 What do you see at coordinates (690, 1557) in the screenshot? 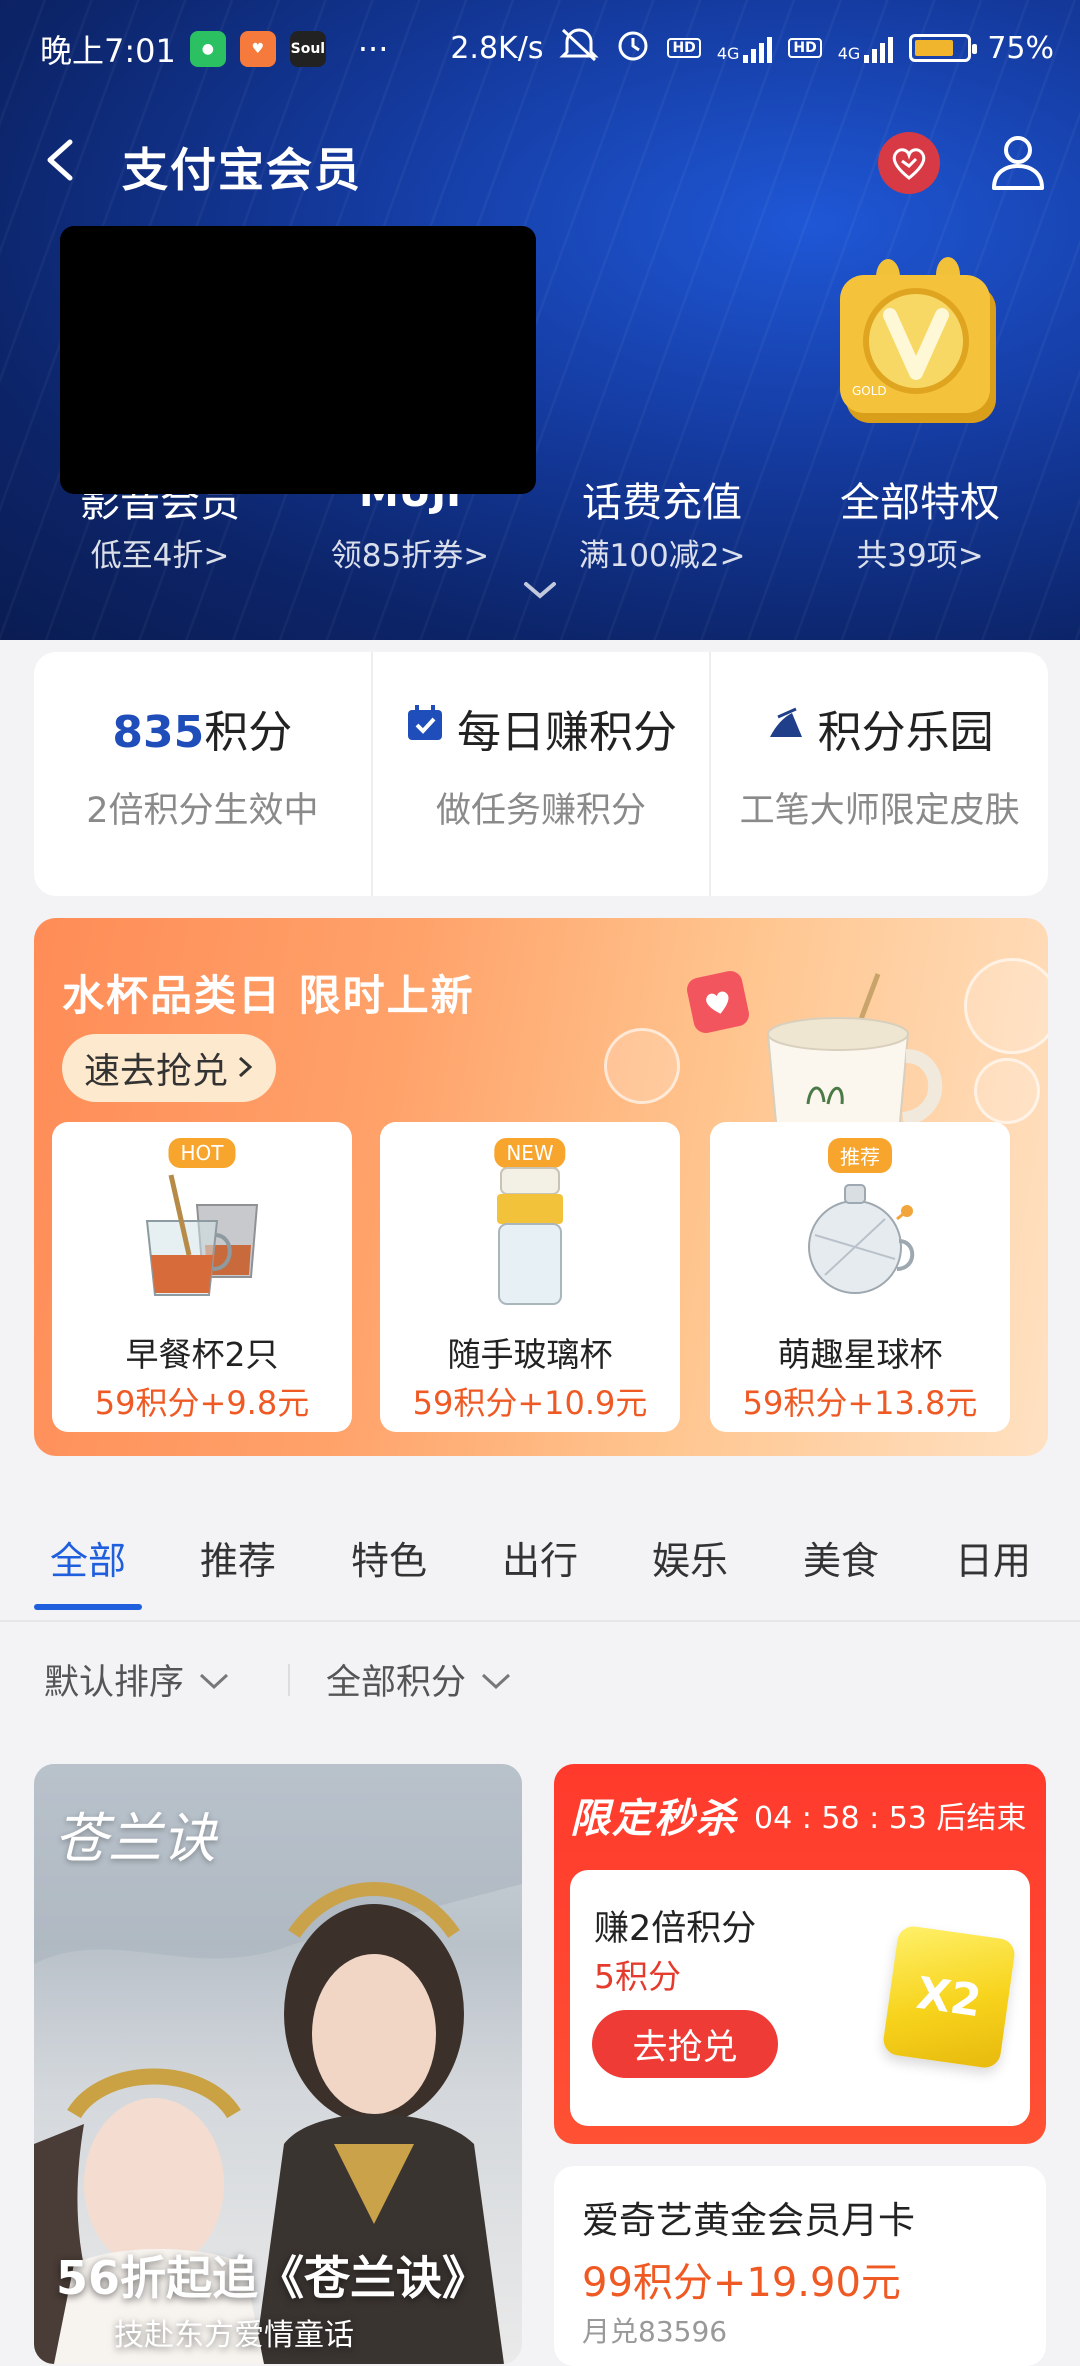
I see `tab-entertainment: 娱乐` at bounding box center [690, 1557].